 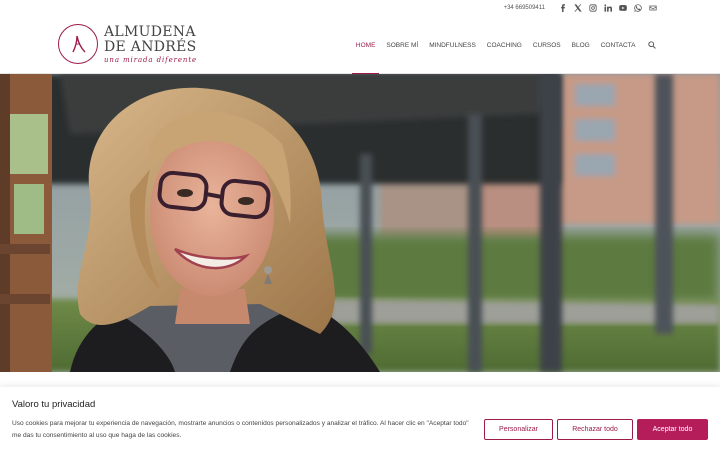 I want to click on nav-item-contacta: CONTACTA, so click(x=618, y=45).